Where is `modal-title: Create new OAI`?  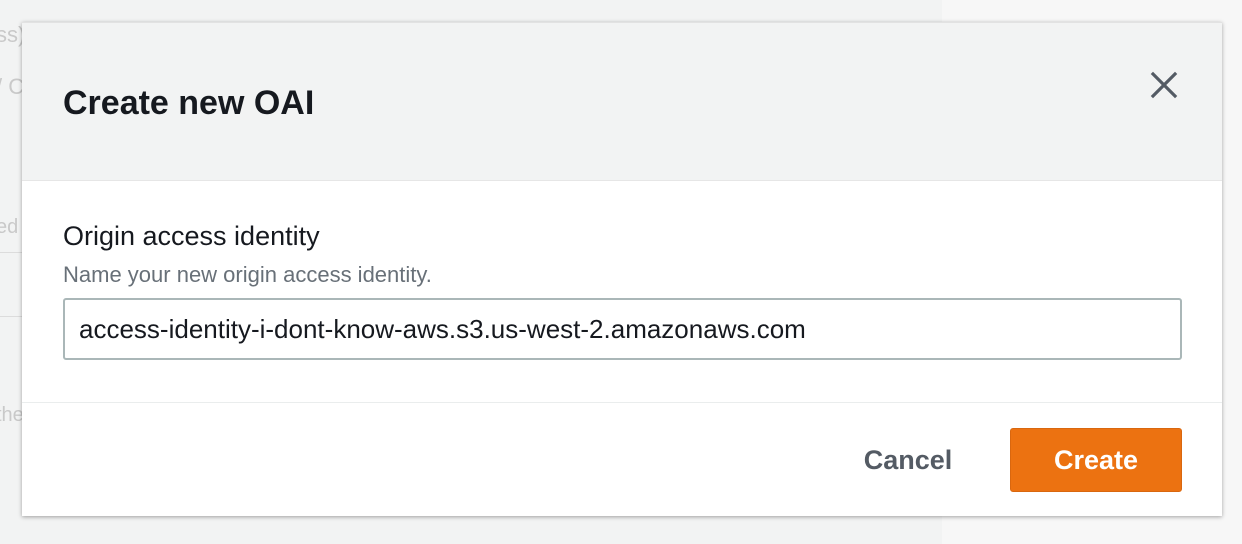 modal-title: Create new OAI is located at coordinates (189, 103).